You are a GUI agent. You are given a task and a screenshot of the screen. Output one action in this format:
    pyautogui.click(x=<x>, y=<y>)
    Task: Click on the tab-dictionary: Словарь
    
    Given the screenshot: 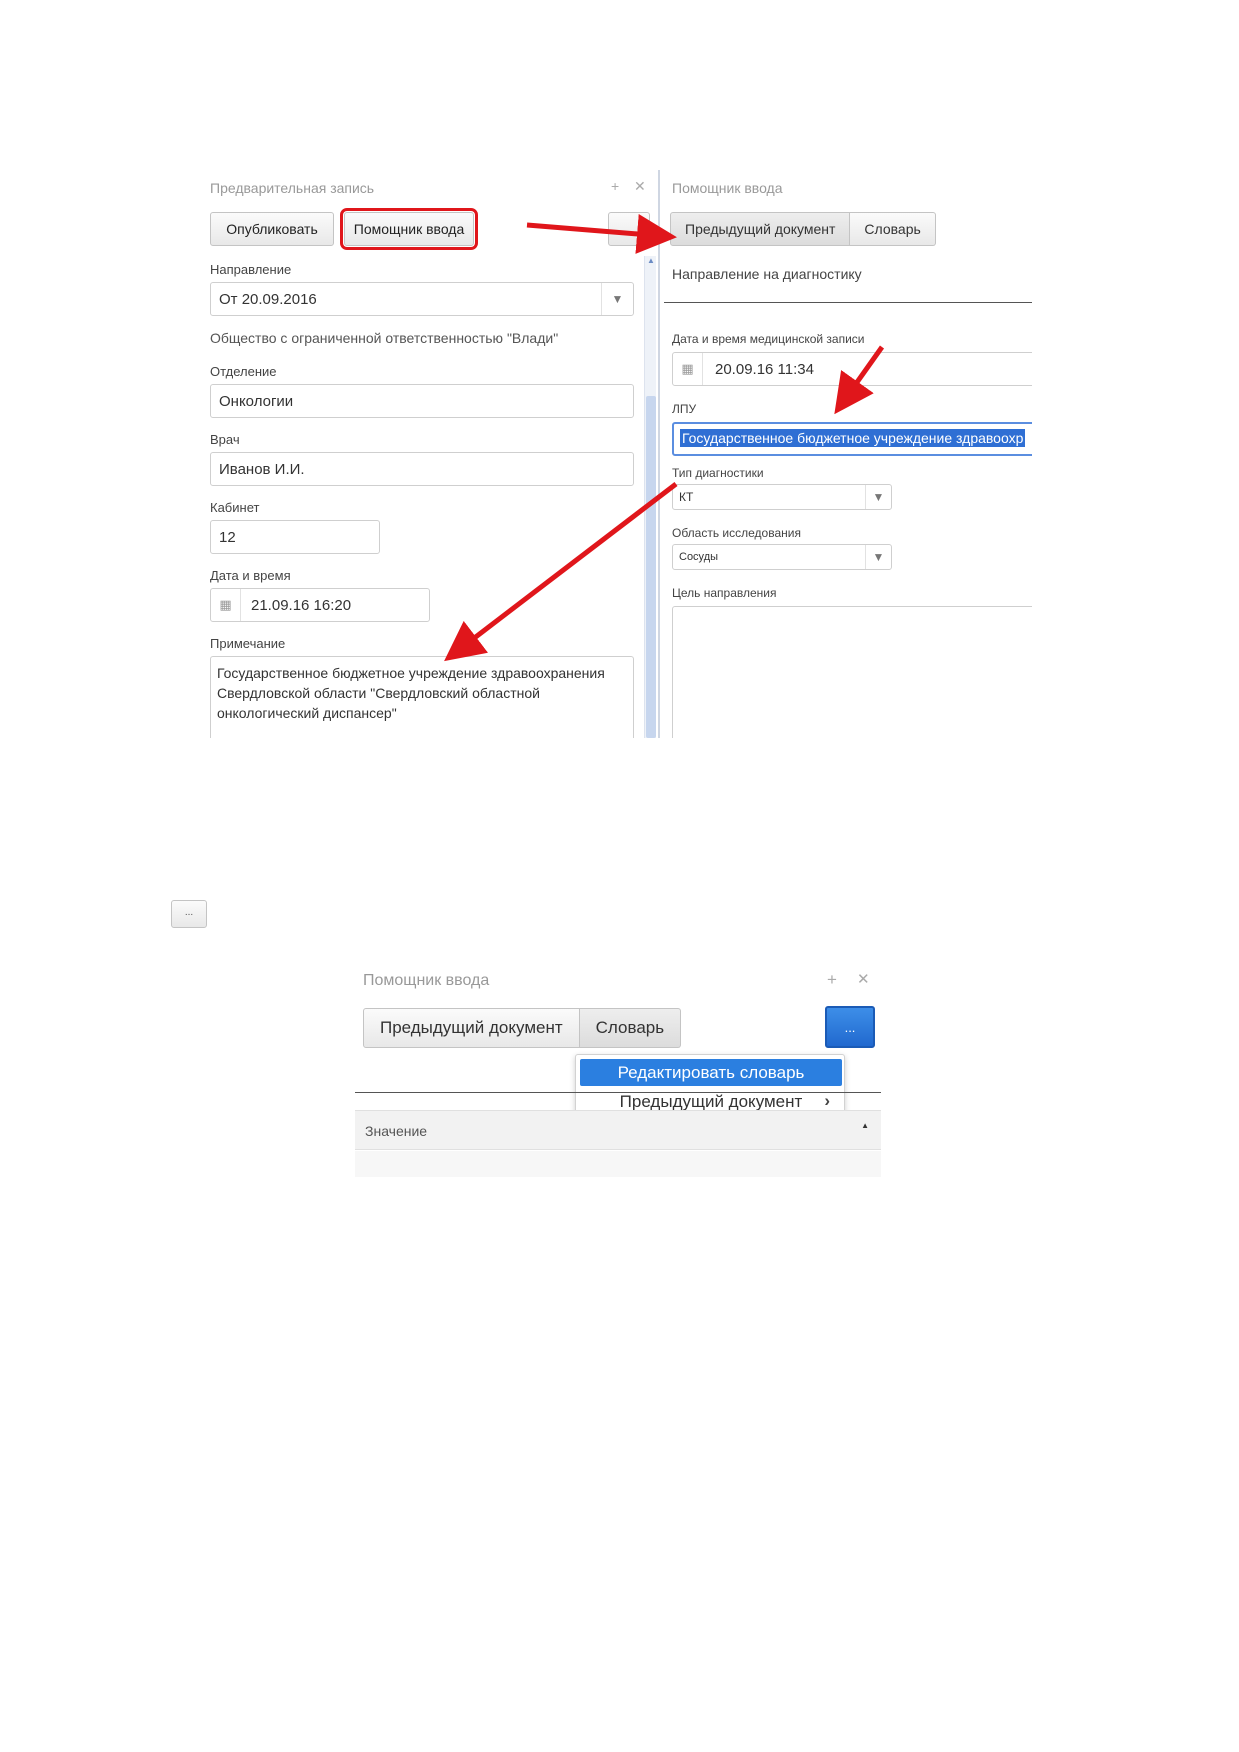 What is the action you would take?
    pyautogui.click(x=630, y=1028)
    